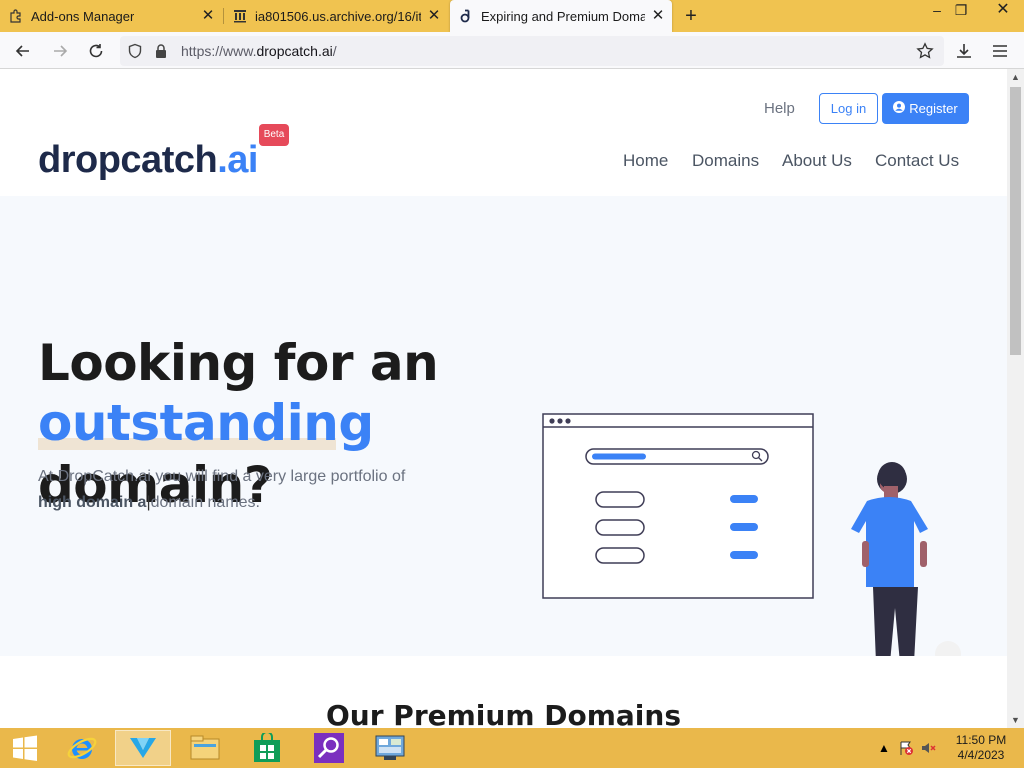 The height and width of the screenshot is (768, 1024). Describe the element at coordinates (1015, 398) in the screenshot. I see `page-scrollbar: ▲ ▼` at that location.